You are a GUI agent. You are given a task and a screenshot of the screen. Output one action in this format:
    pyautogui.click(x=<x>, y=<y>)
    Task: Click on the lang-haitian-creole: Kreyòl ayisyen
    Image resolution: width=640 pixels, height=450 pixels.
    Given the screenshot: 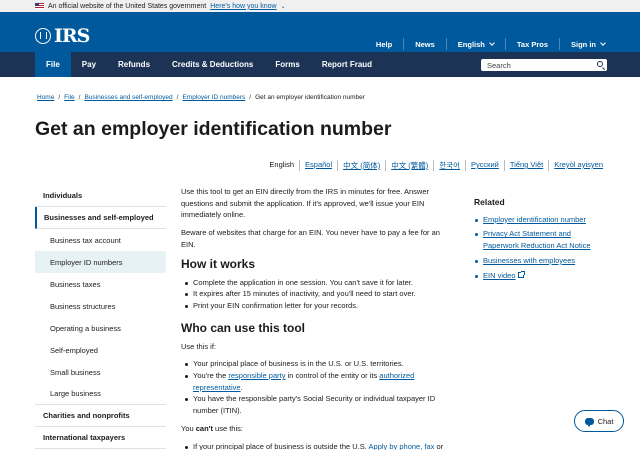 What is the action you would take?
    pyautogui.click(x=575, y=165)
    